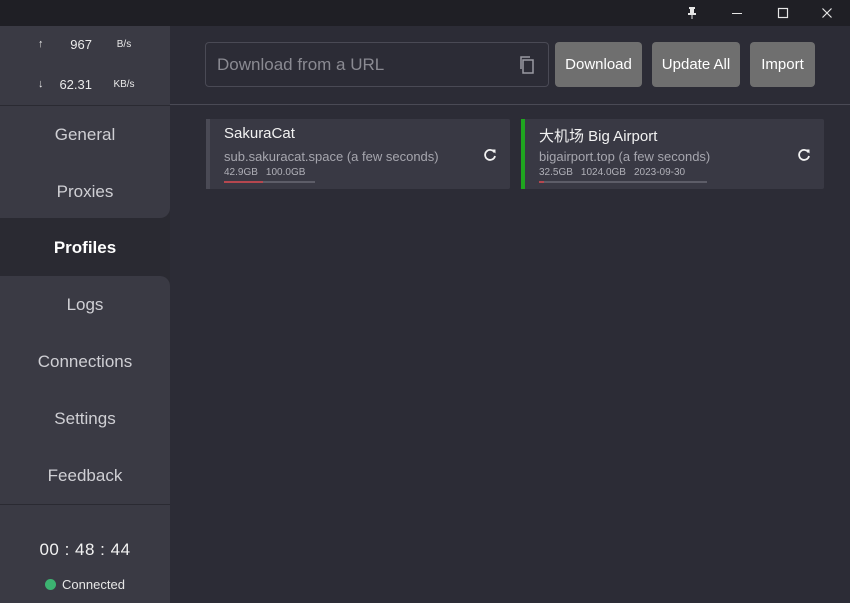 Image resolution: width=850 pixels, height=603 pixels. I want to click on sidebar-item-logs: Logs, so click(85, 304).